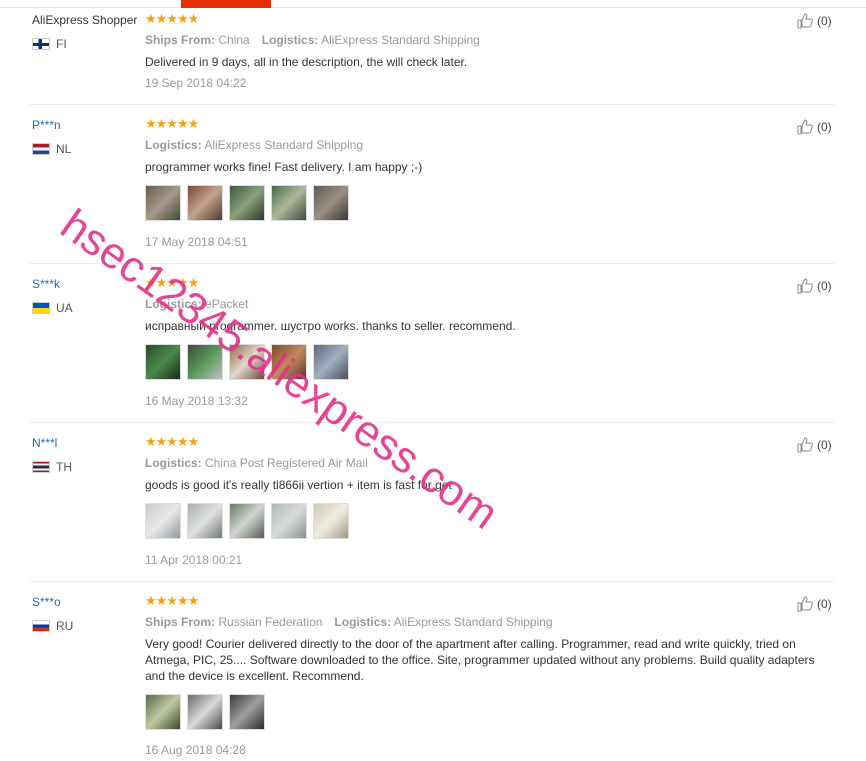 The height and width of the screenshot is (761, 866). What do you see at coordinates (61, 44) in the screenshot?
I see `country-code: FI` at bounding box center [61, 44].